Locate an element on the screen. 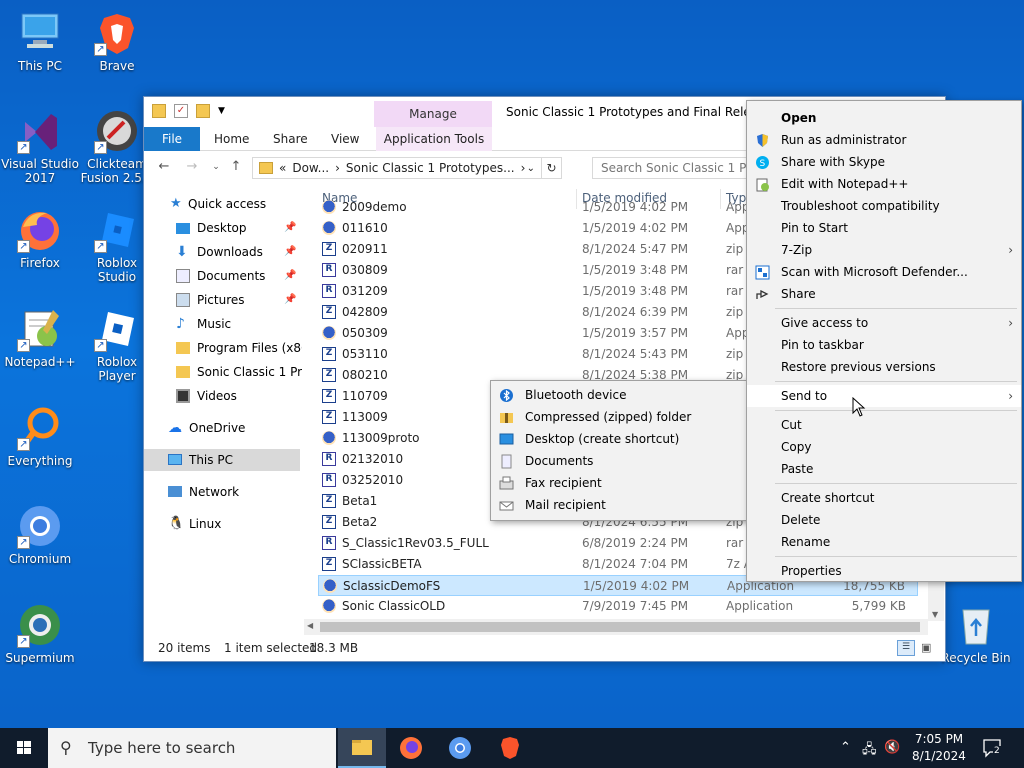 The height and width of the screenshot is (768, 1024). volume-muted-icon: 🔇 is located at coordinates (892, 747).